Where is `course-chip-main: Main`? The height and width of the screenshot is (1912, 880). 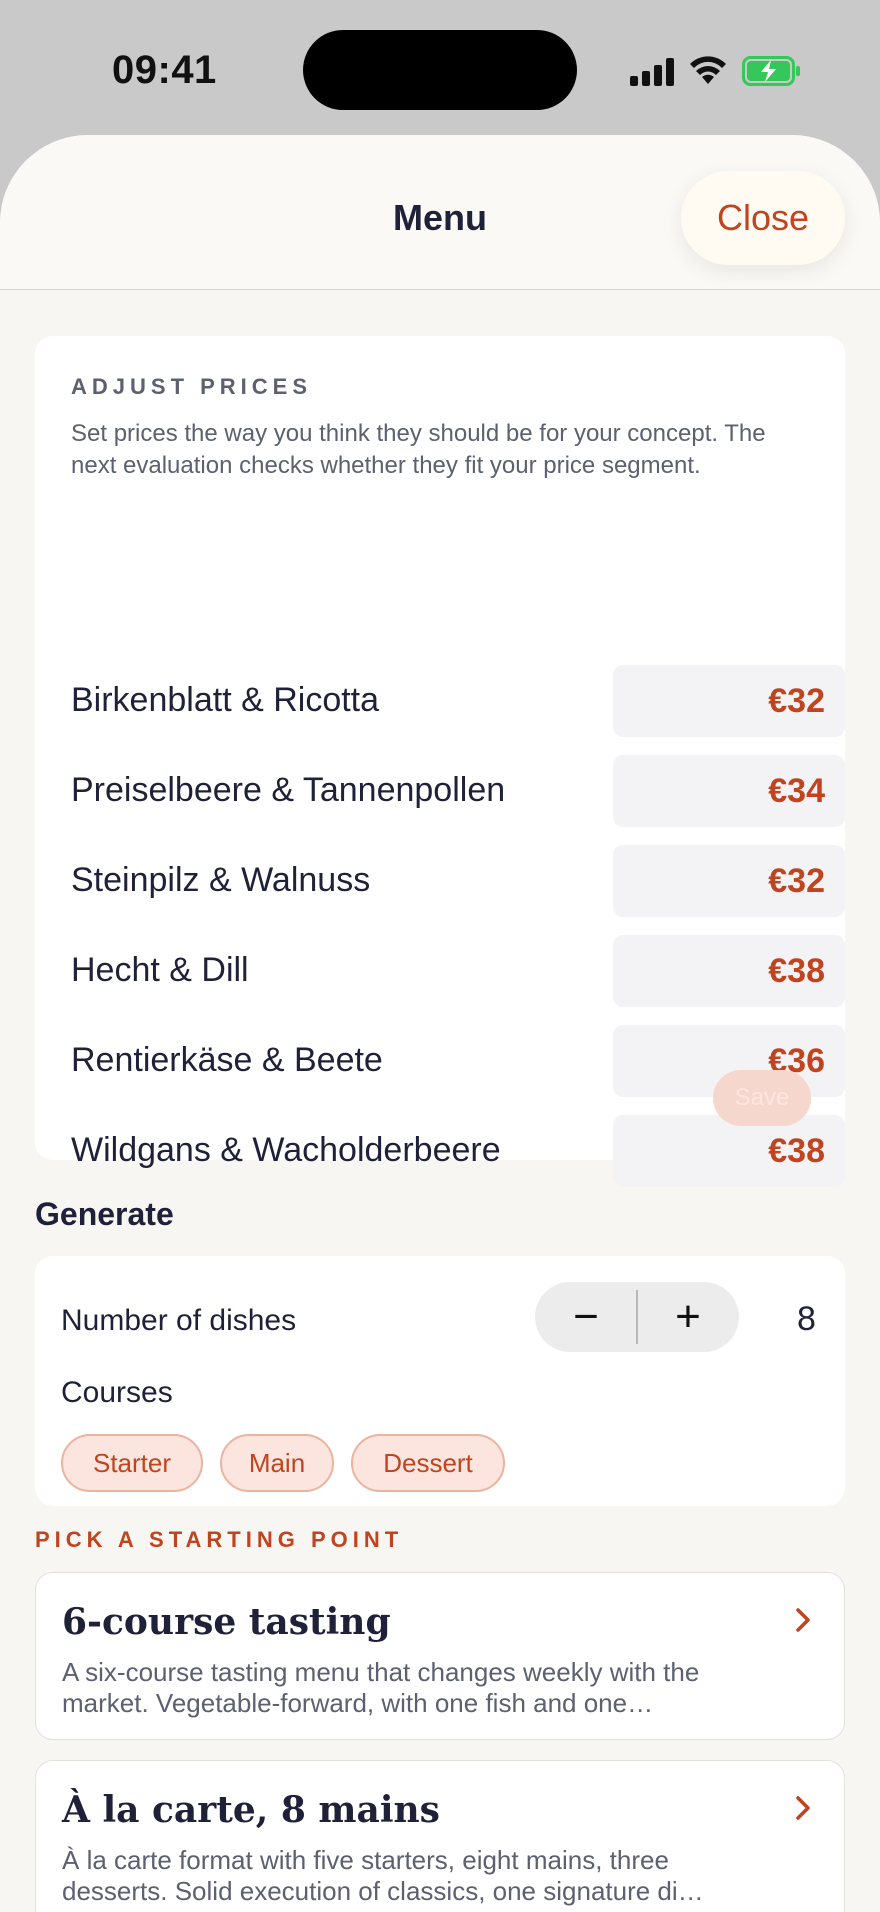
course-chip-main: Main is located at coordinates (277, 1463).